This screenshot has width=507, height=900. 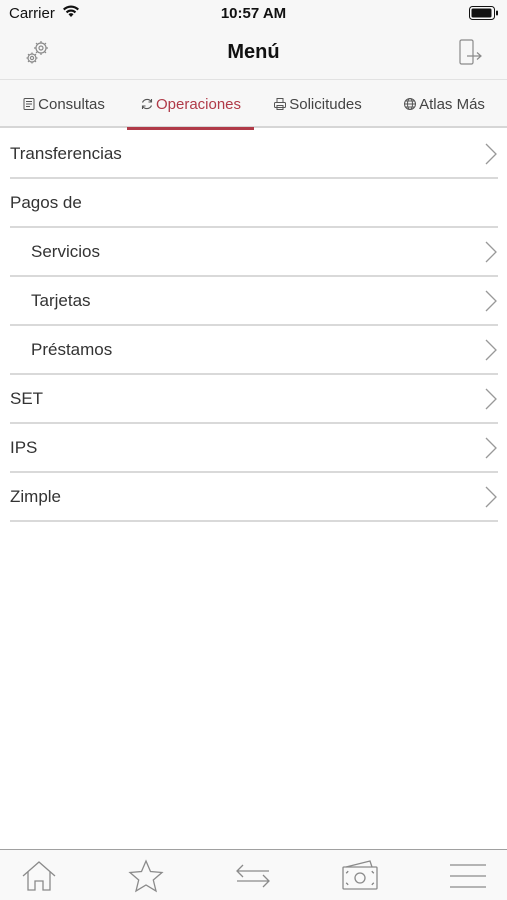 I want to click on tab-consultas: Consultas, so click(x=63, y=104).